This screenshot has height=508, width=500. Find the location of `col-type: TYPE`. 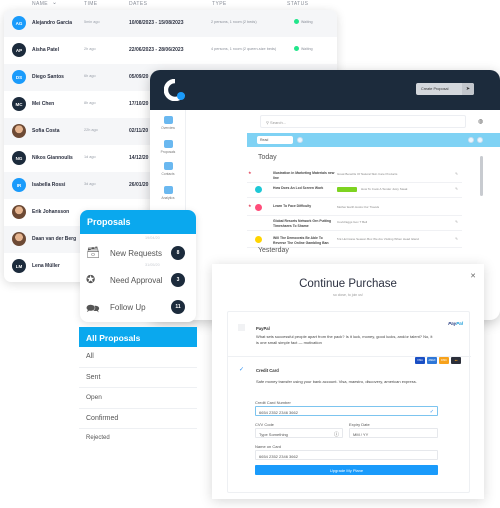

col-type: TYPE is located at coordinates (219, 4).